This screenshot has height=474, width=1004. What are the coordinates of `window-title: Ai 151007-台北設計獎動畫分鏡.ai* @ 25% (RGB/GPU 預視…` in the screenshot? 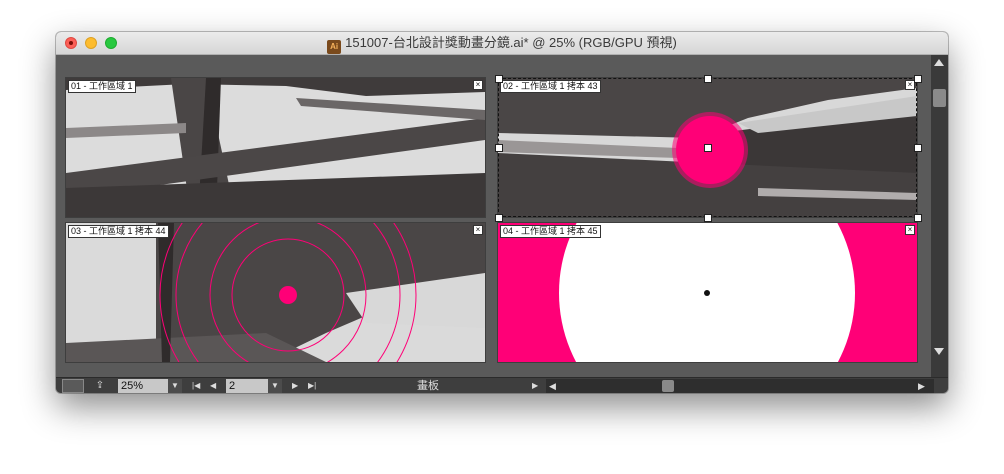 It's located at (502, 43).